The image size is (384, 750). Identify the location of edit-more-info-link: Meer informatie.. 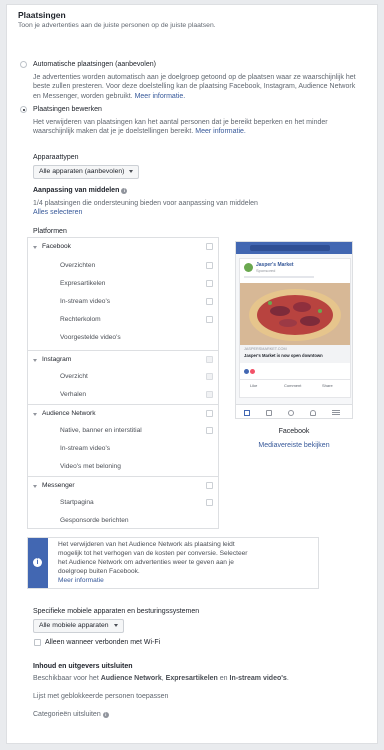
(220, 131).